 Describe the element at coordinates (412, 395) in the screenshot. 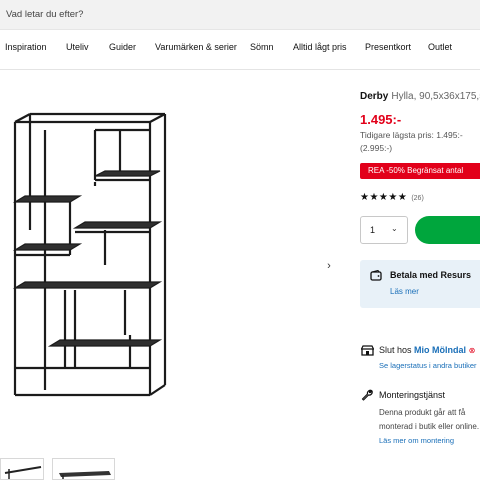

I see `assembly-title: Monteringstjänst` at that location.